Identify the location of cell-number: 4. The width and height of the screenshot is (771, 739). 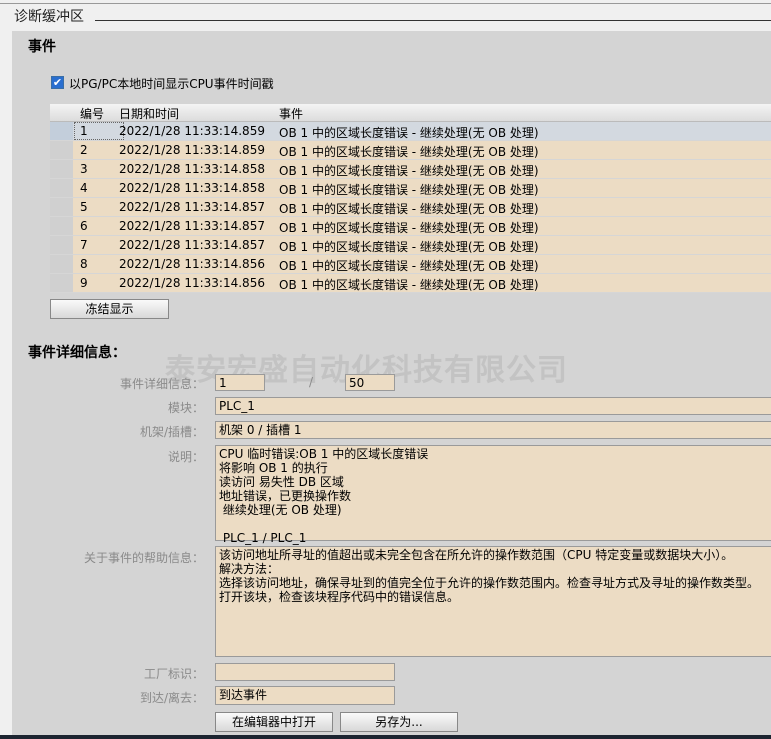
(84, 188).